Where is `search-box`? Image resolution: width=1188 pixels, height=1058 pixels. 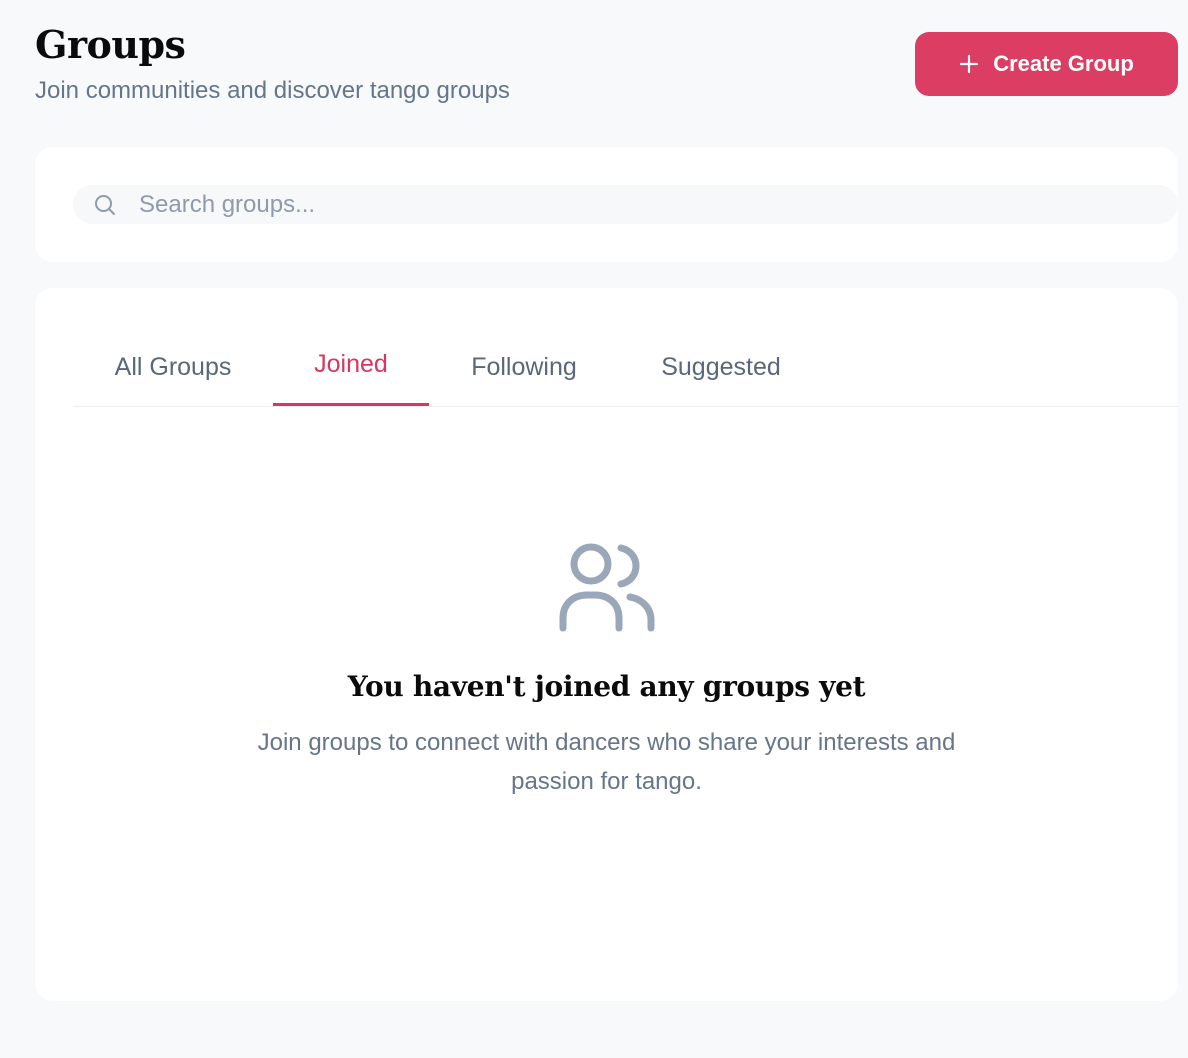
search-box is located at coordinates (625, 204).